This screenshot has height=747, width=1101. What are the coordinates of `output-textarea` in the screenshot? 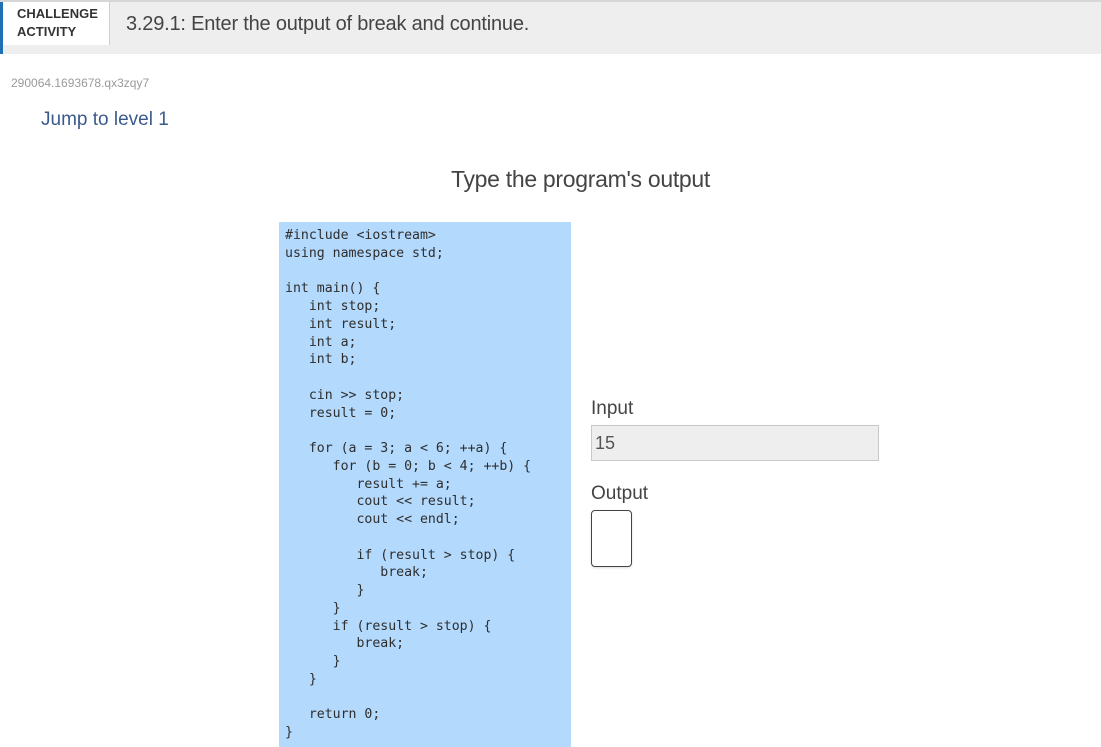 It's located at (611, 538).